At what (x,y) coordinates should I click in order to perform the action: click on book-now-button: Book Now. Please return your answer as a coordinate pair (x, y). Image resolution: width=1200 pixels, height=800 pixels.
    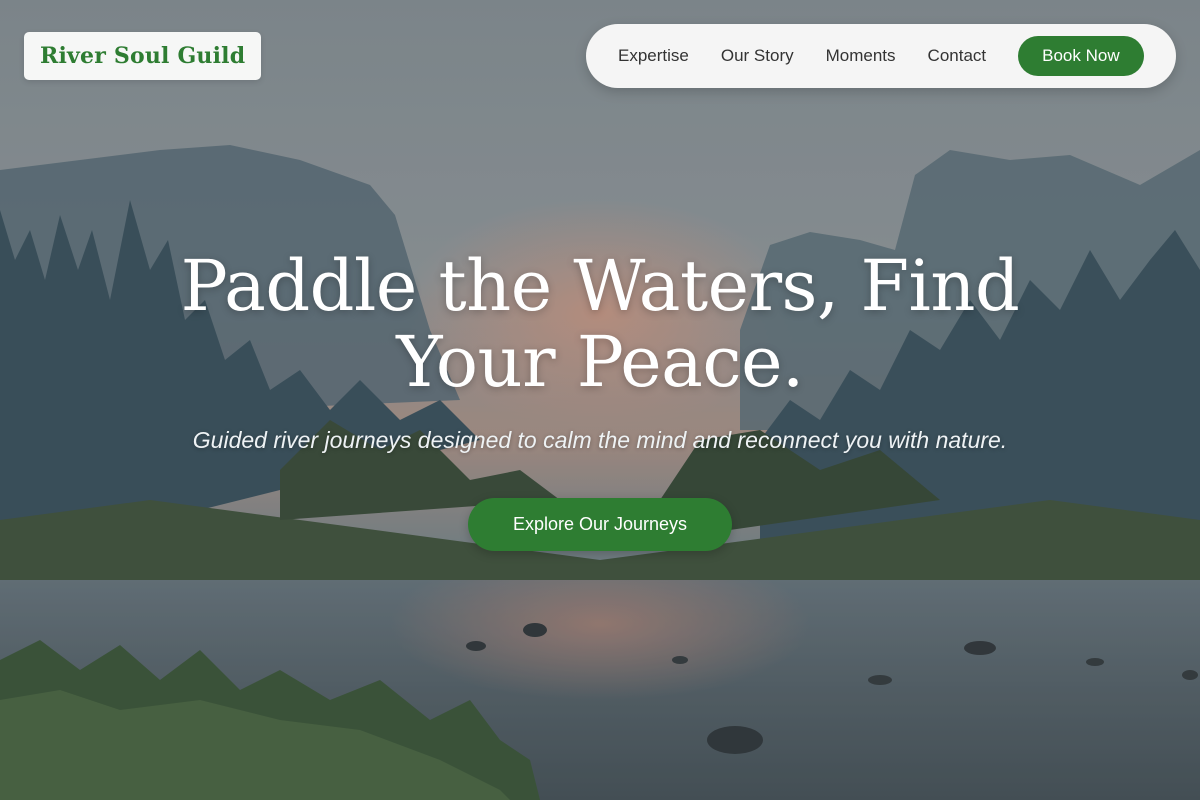
    Looking at the image, I should click on (1081, 56).